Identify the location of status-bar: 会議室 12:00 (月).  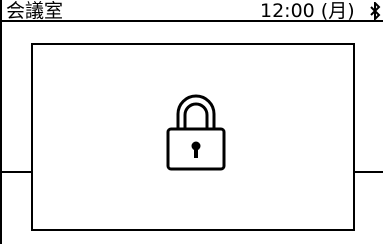
(192, 11).